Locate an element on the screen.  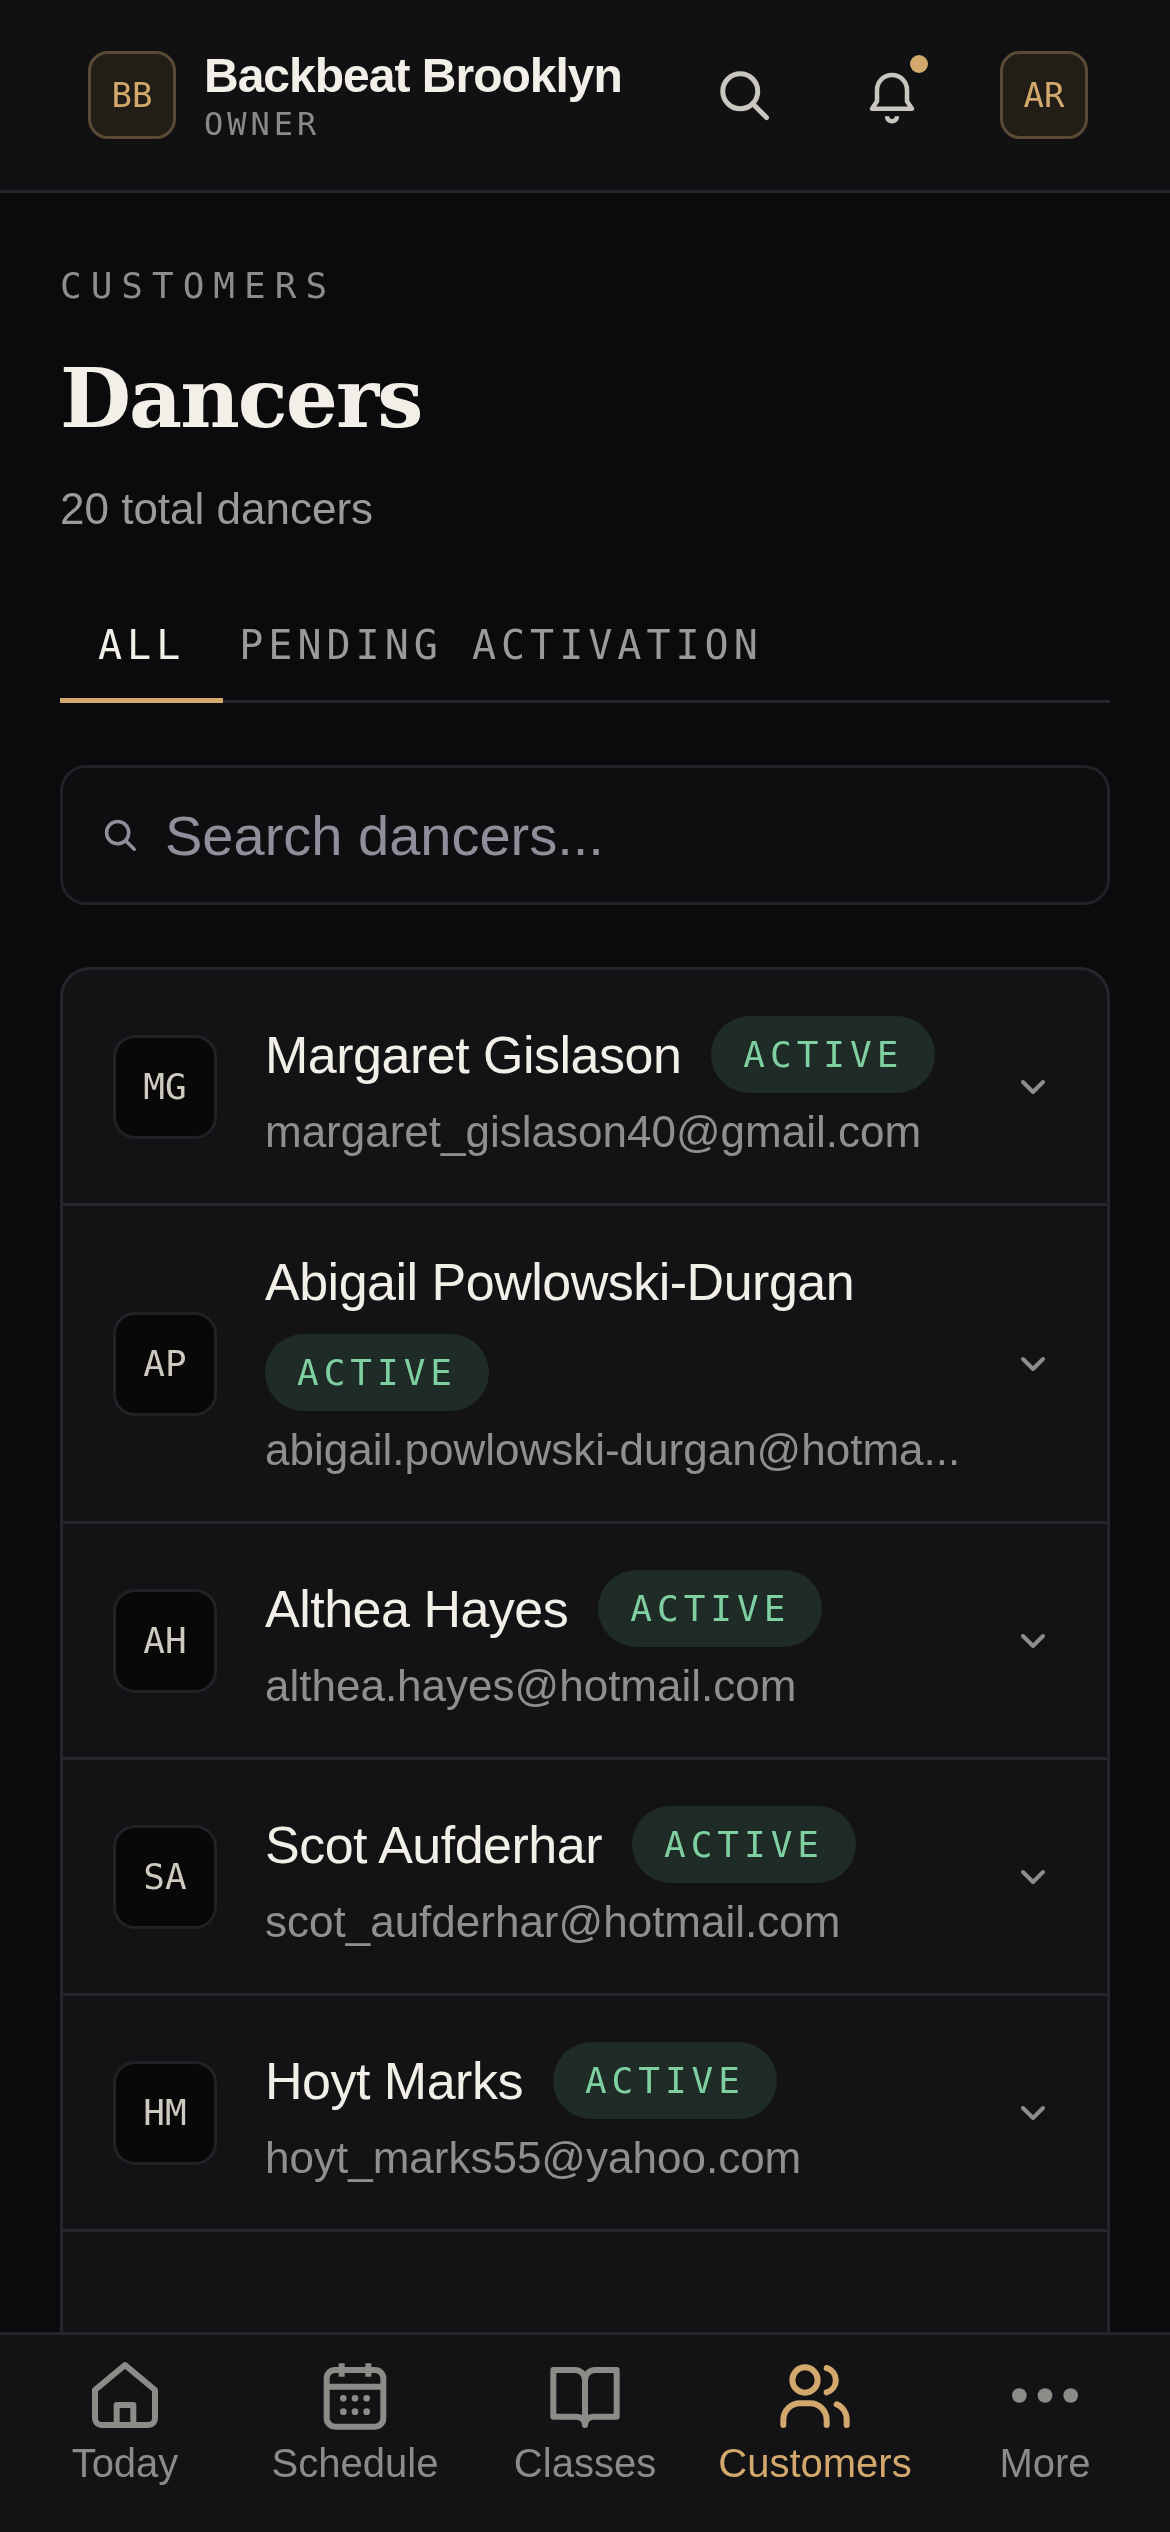
dancer-avatar: SA is located at coordinates (165, 1876).